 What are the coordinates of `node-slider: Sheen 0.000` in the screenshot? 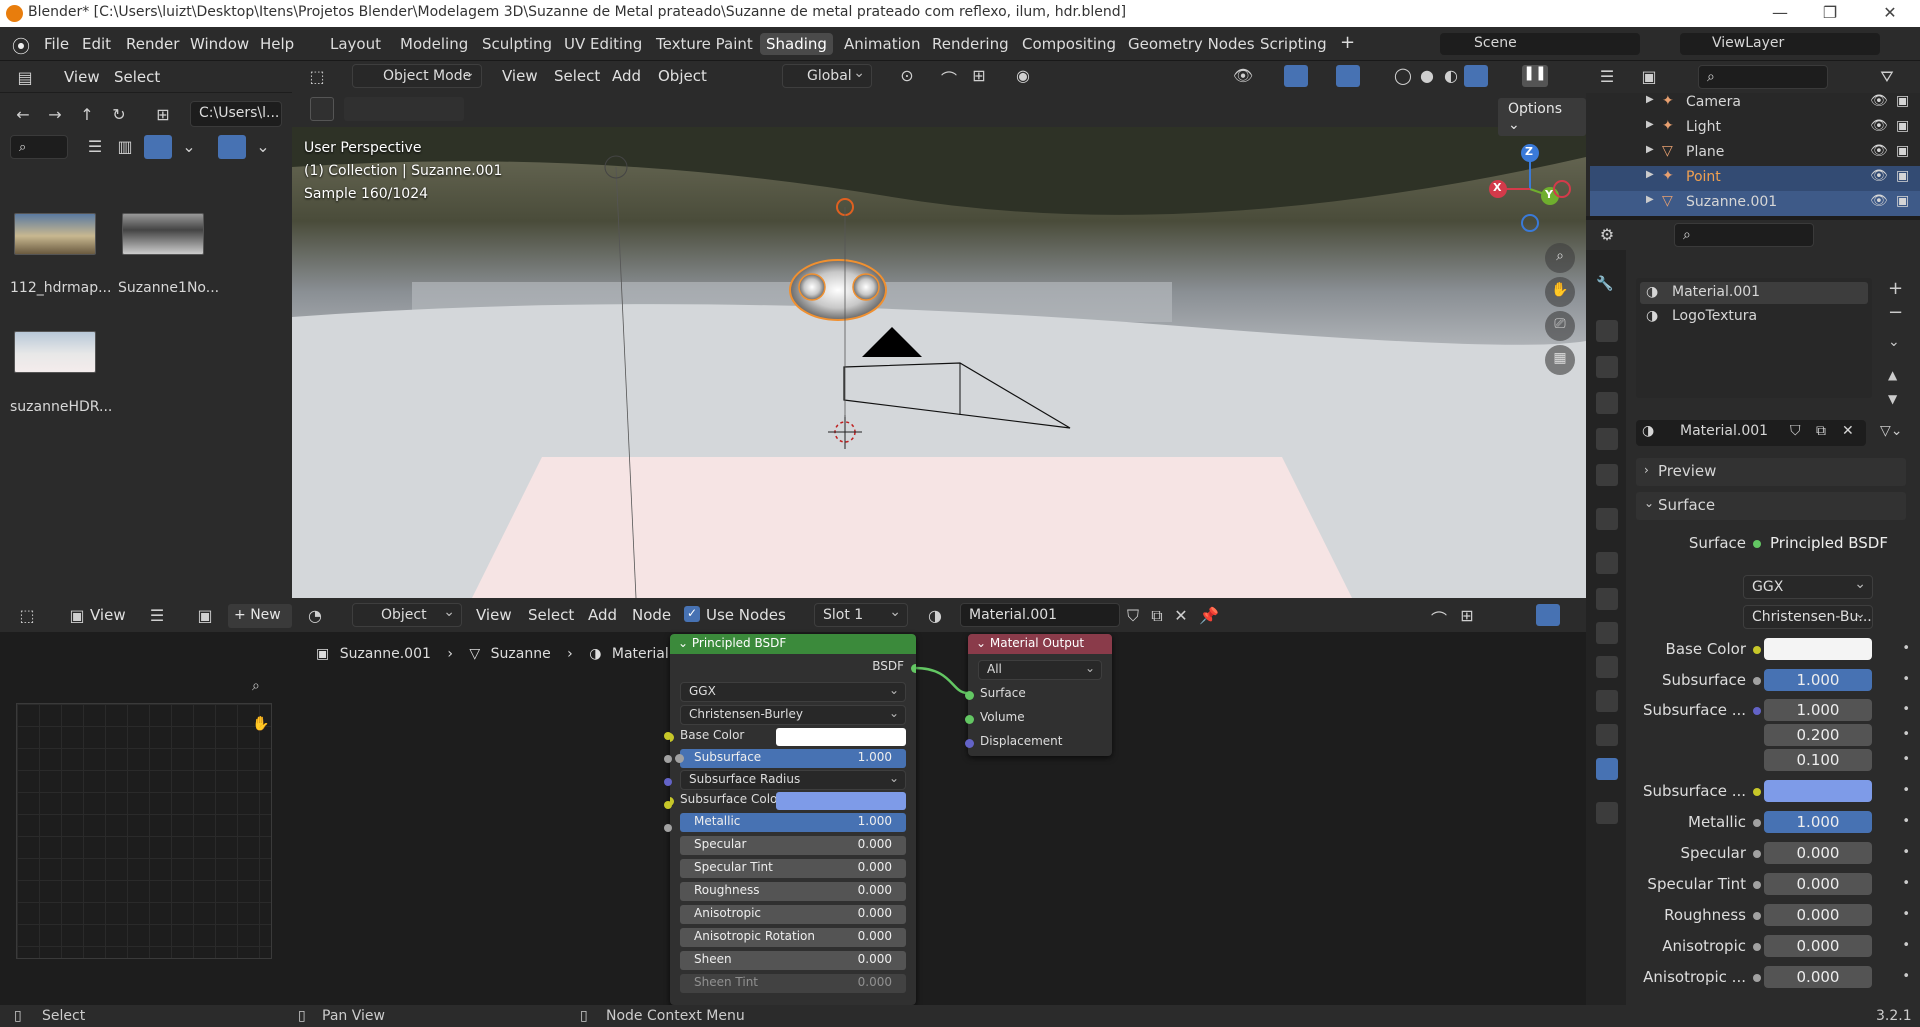 It's located at (793, 960).